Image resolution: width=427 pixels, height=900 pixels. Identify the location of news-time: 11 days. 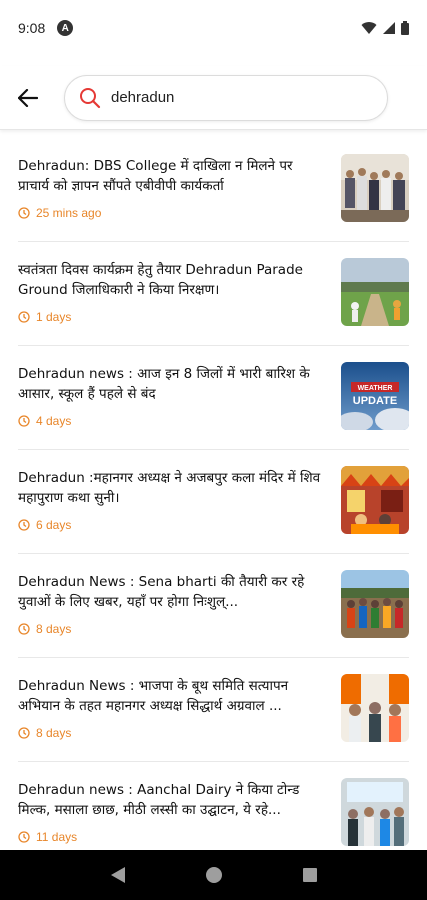
(47, 837).